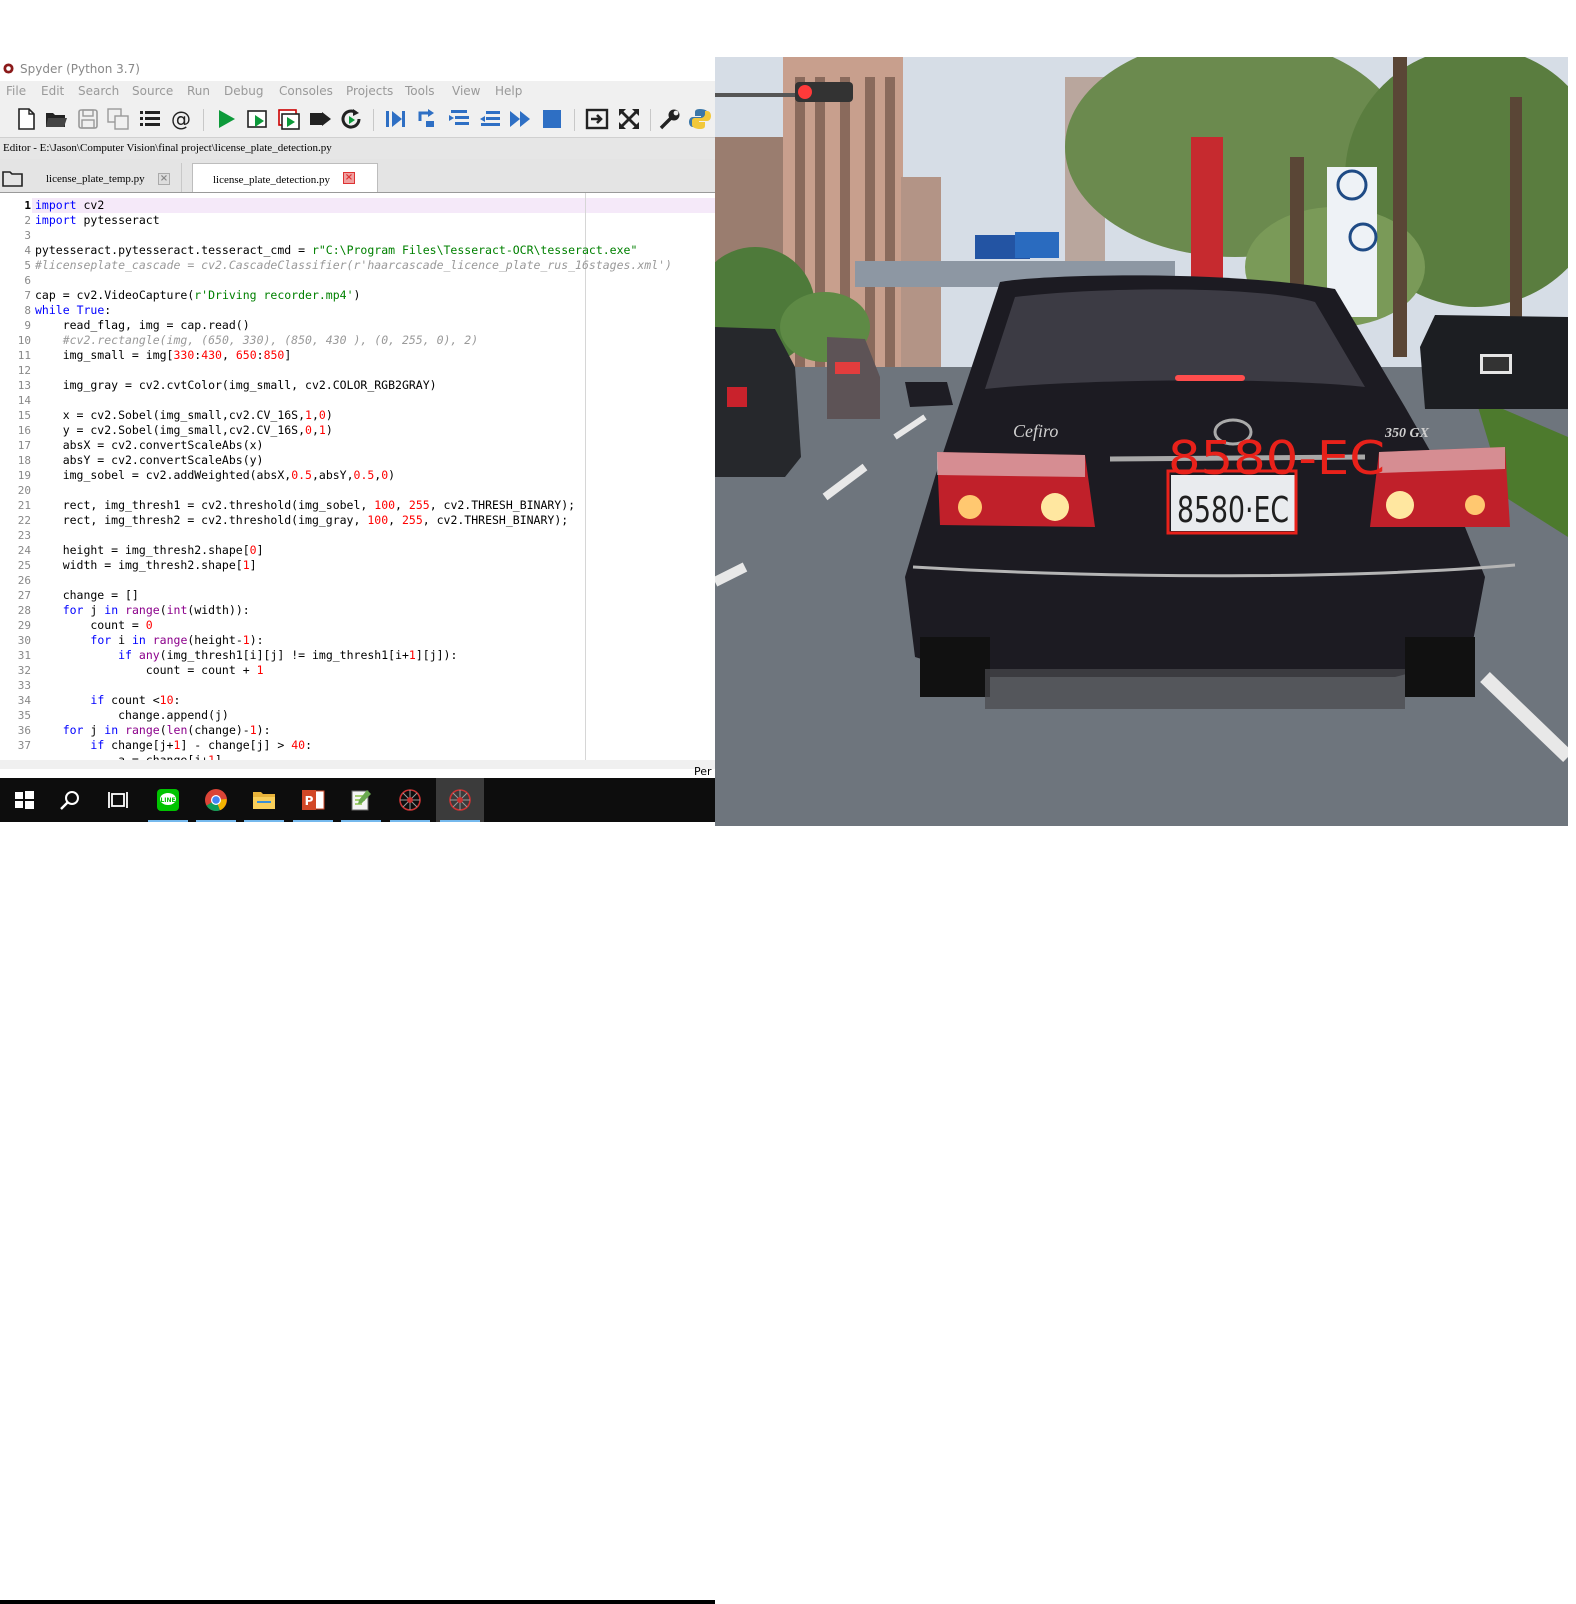 This screenshot has height=1604, width=1576. Describe the element at coordinates (94, 625) in the screenshot. I see `code-line: count = 0` at that location.